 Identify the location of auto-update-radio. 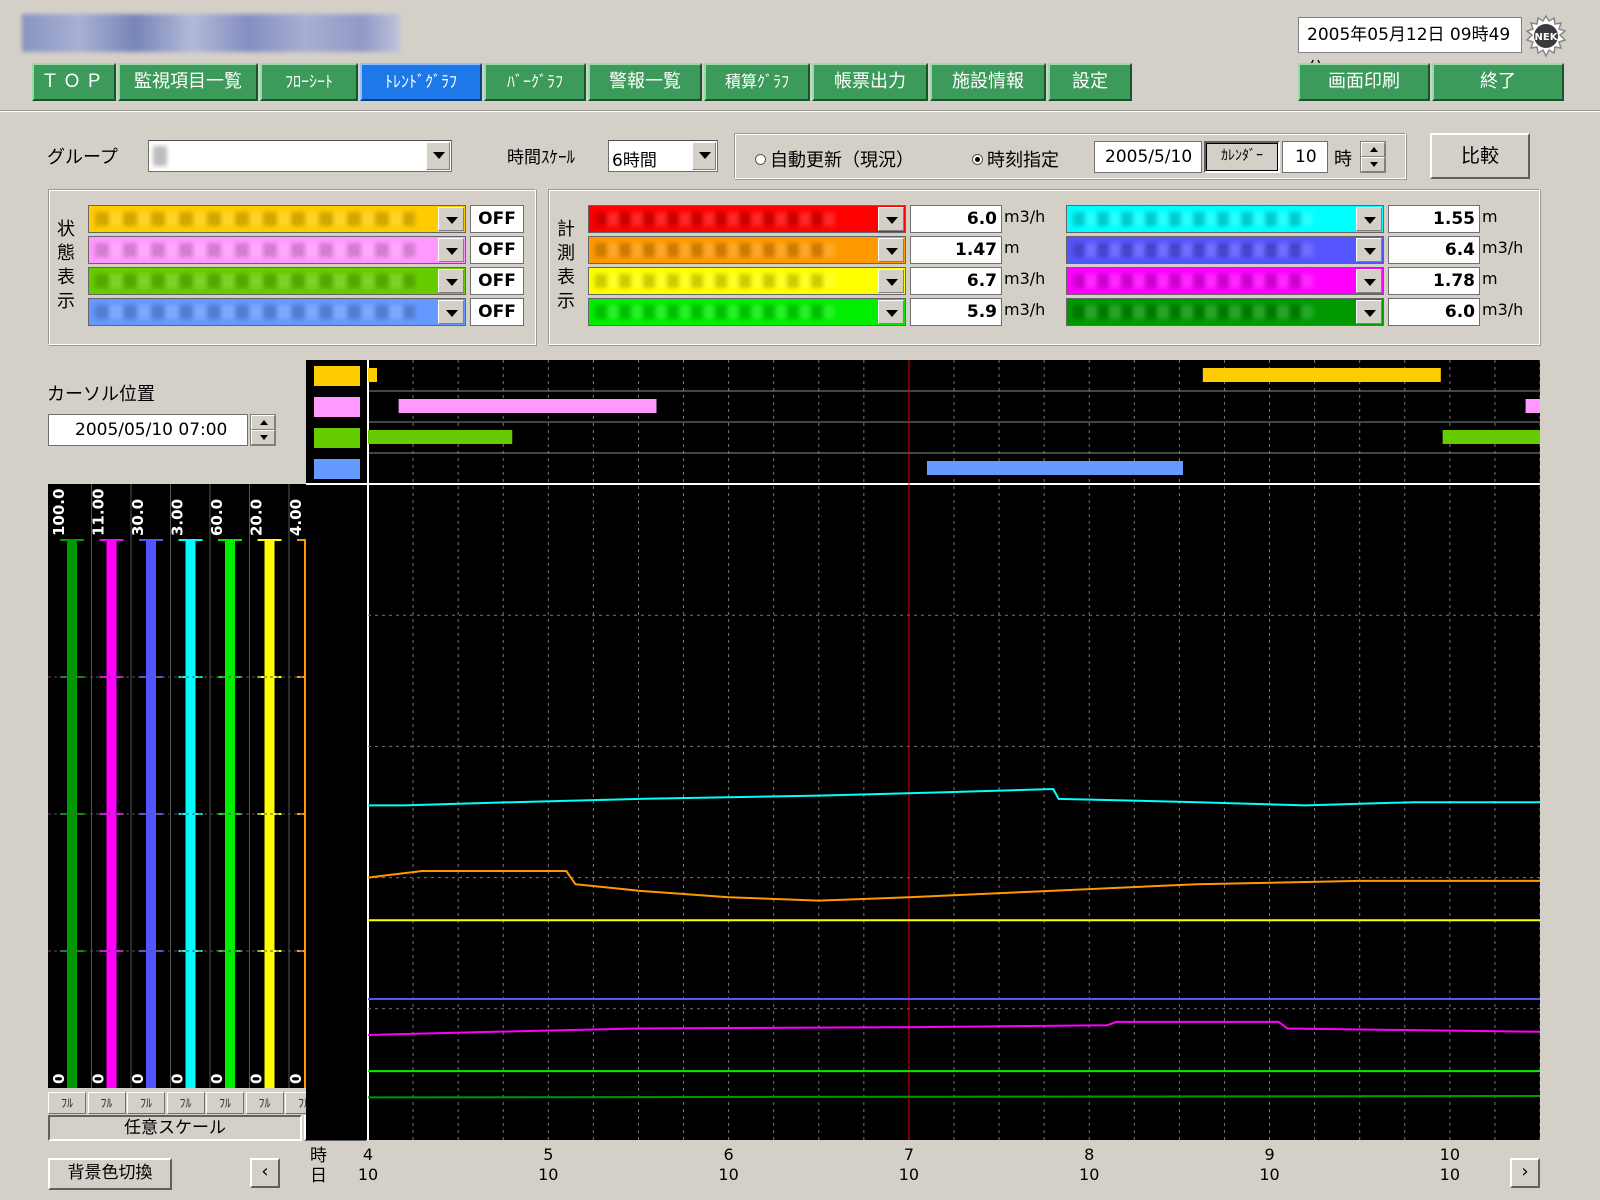
(760, 159).